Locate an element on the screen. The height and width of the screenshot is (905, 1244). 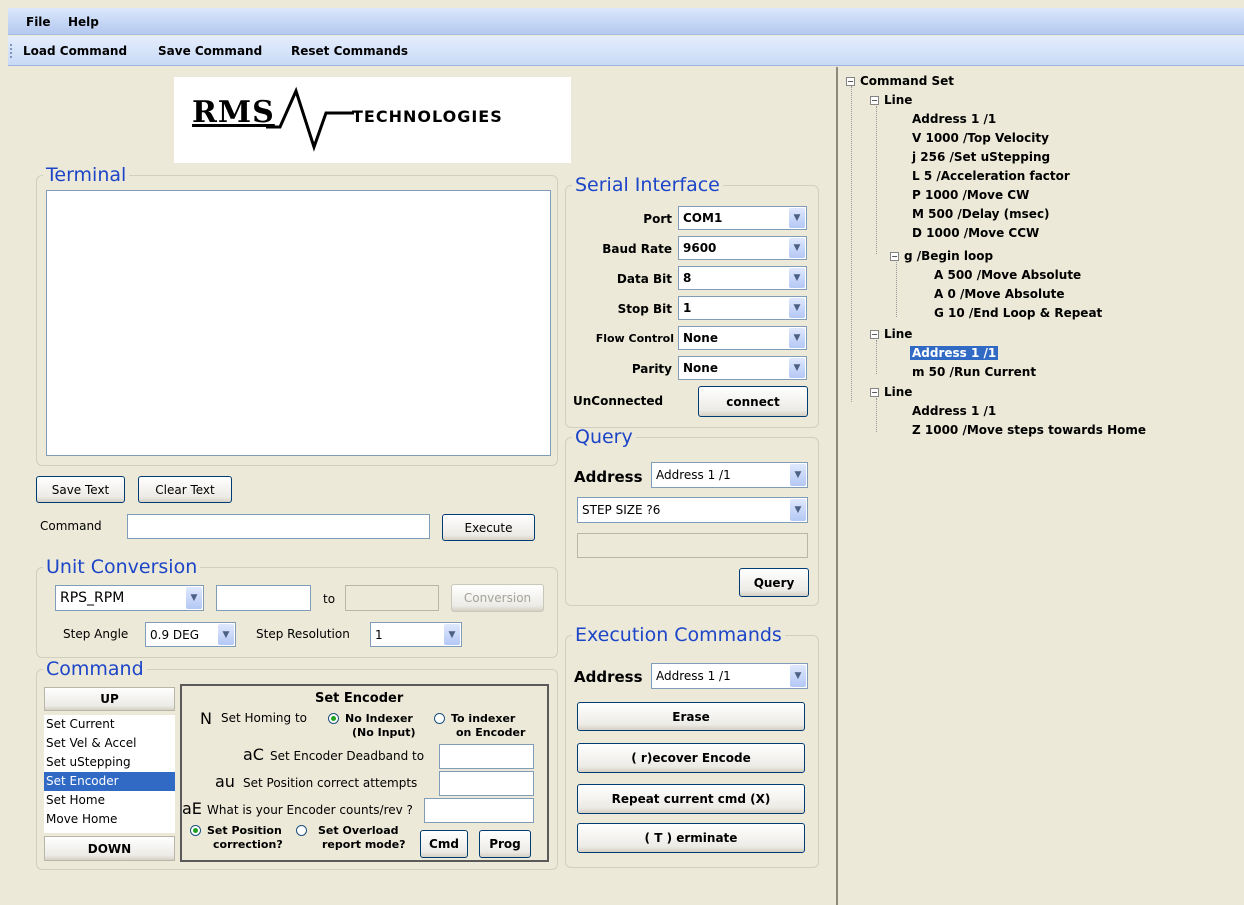
reset-commands-button: Reset Commands is located at coordinates (349, 51).